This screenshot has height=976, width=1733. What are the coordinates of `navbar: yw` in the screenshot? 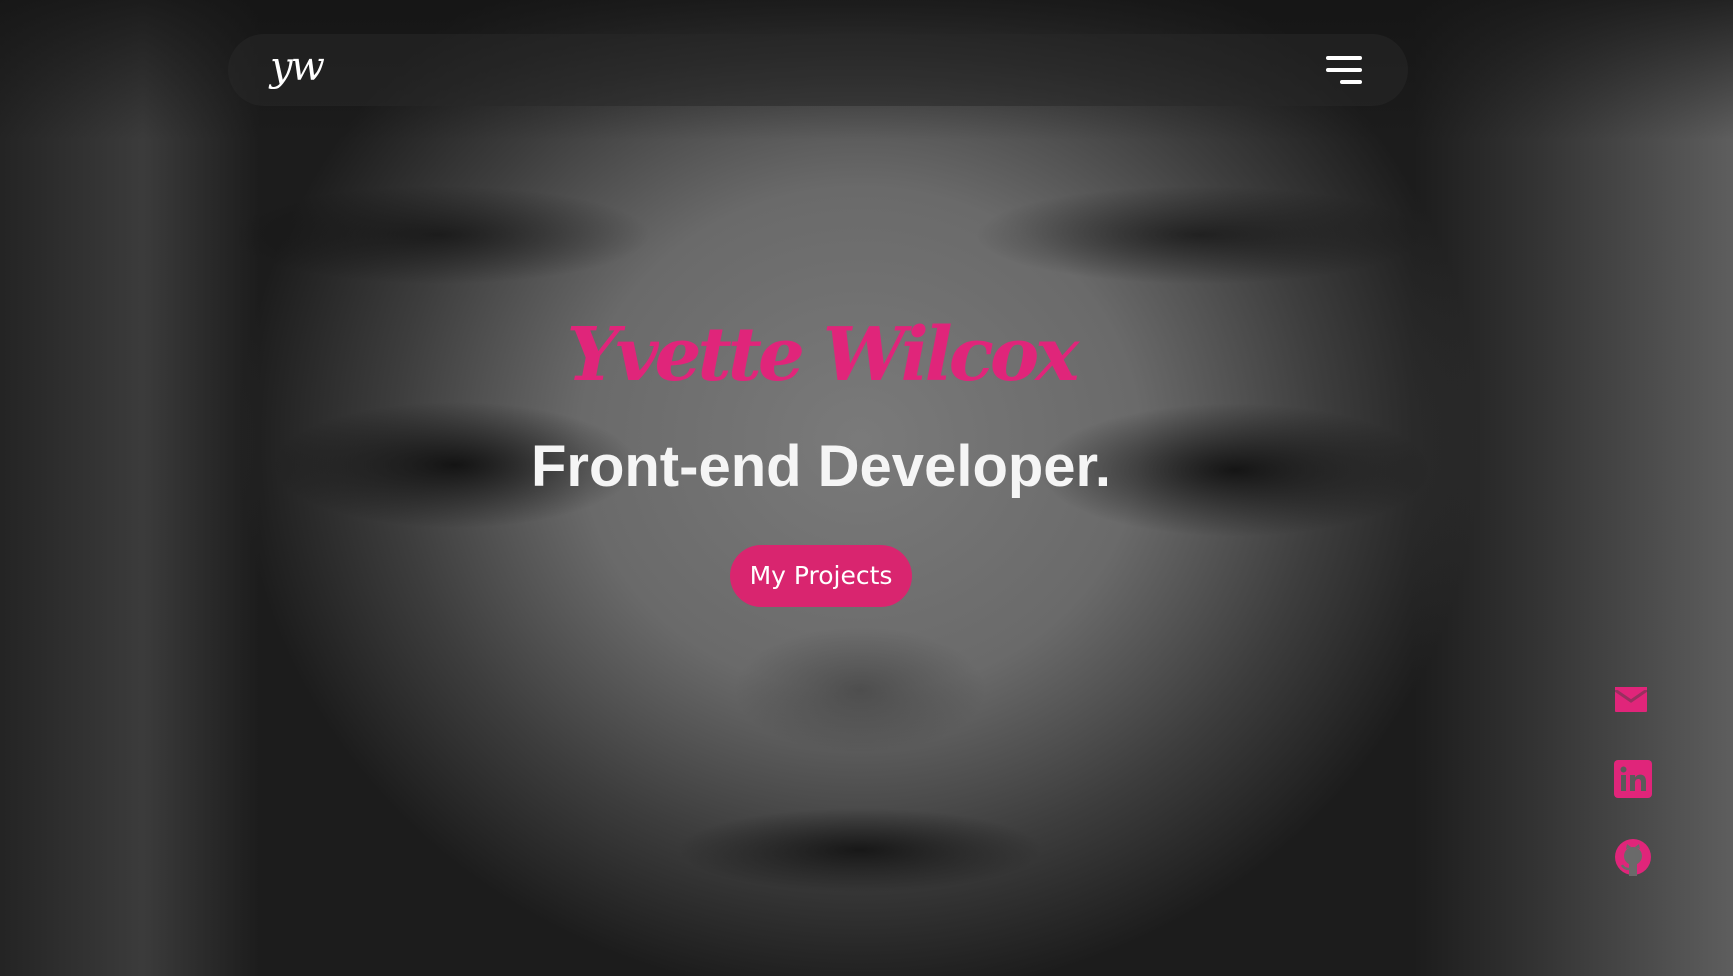 It's located at (818, 70).